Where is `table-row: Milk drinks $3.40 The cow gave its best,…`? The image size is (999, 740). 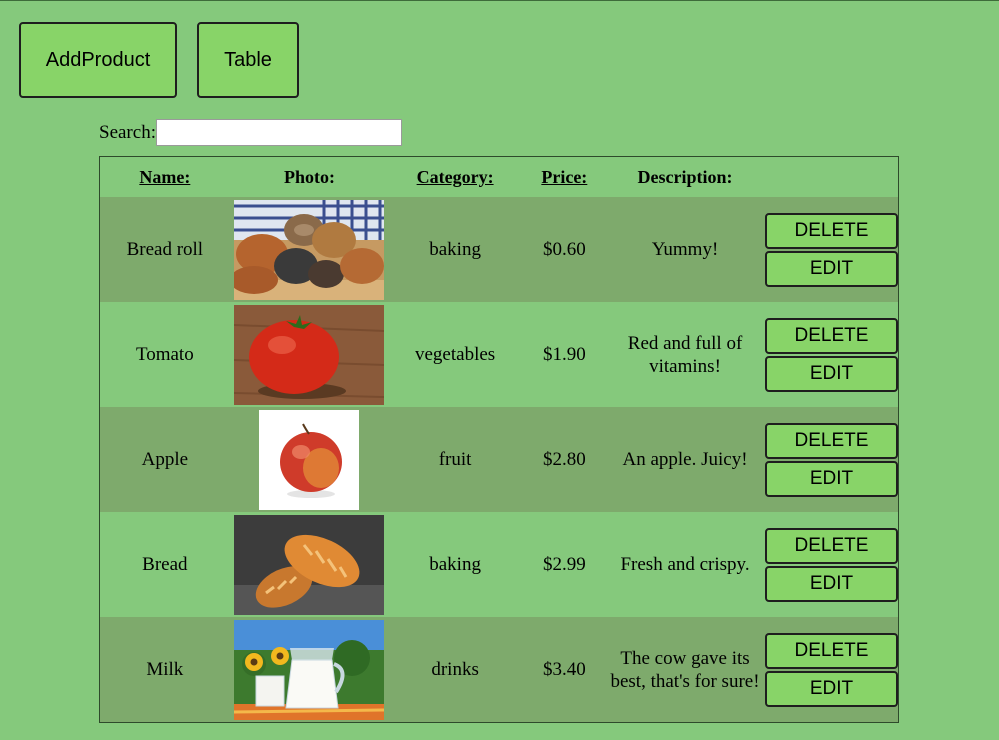
table-row: Milk drinks $3.40 The cow gave its best,… is located at coordinates (499, 669).